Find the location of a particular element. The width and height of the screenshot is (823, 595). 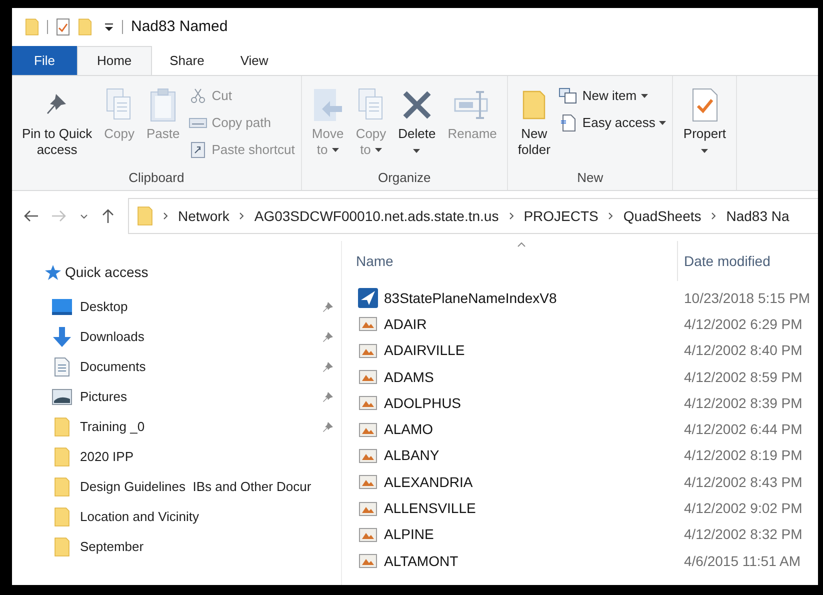

delete-icon is located at coordinates (416, 105).